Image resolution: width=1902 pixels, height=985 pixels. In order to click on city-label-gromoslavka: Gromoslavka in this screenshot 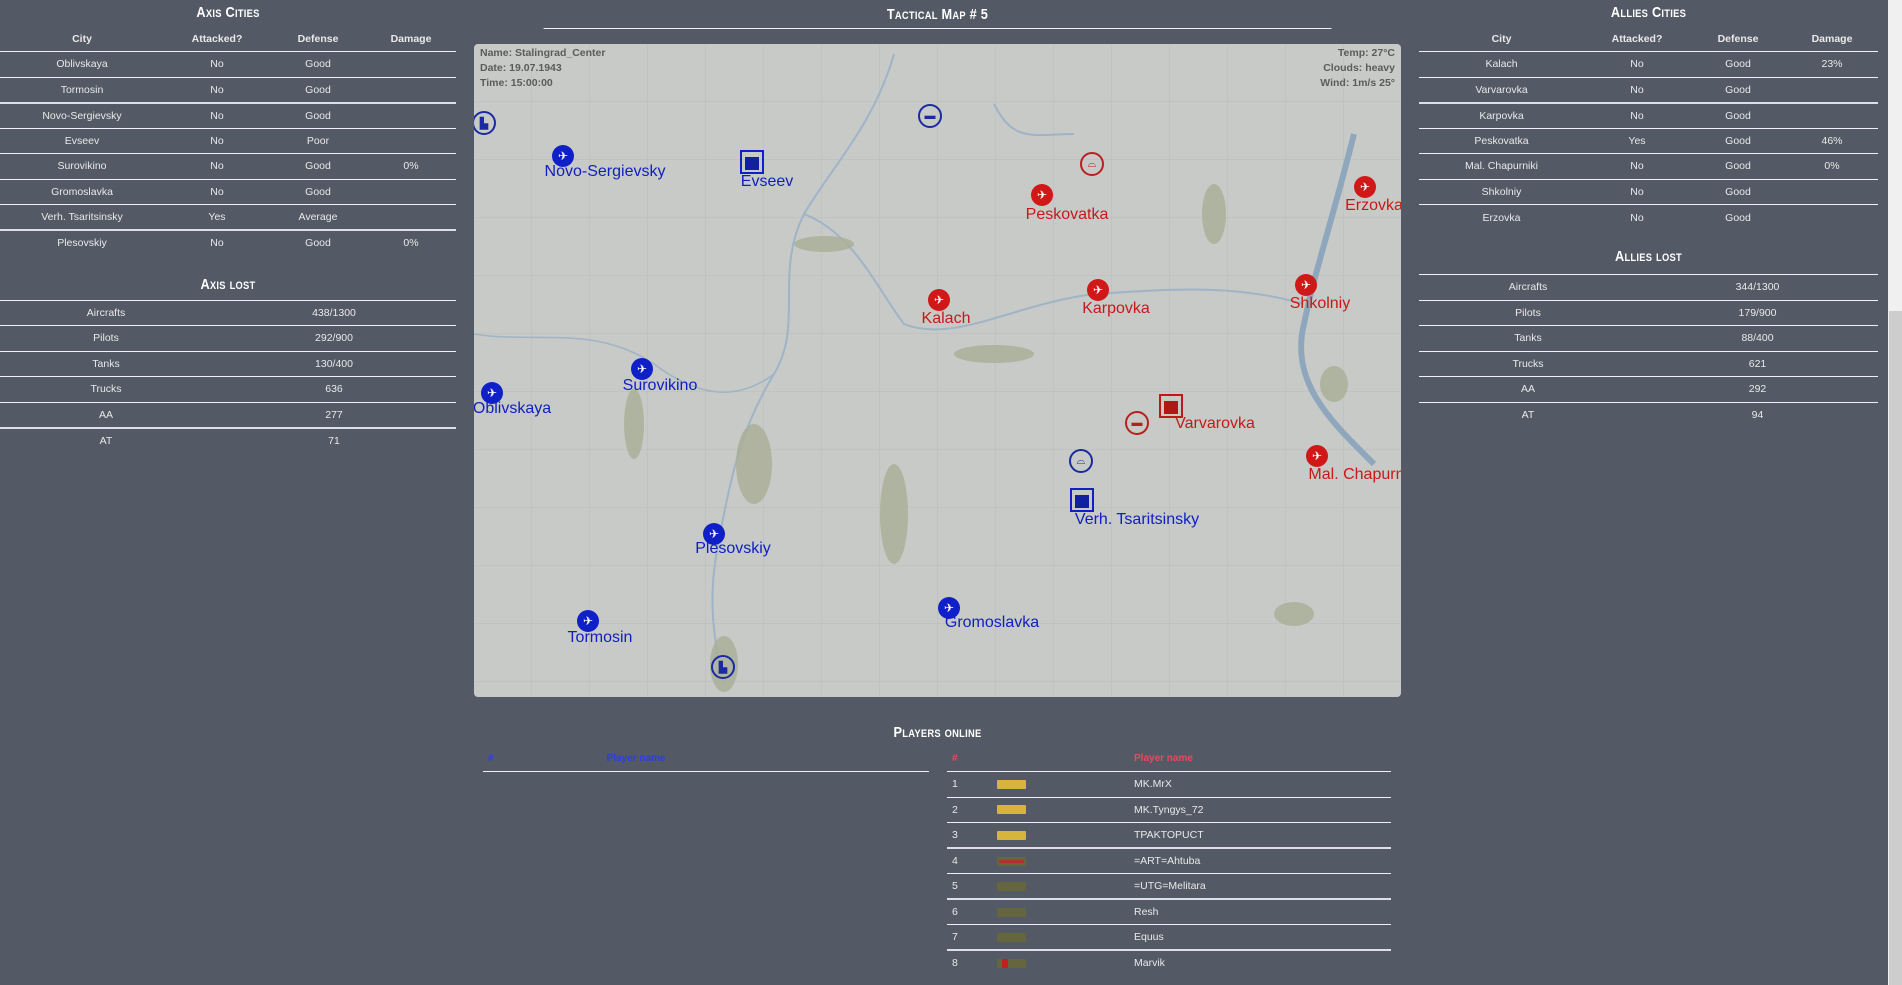, I will do `click(992, 623)`.